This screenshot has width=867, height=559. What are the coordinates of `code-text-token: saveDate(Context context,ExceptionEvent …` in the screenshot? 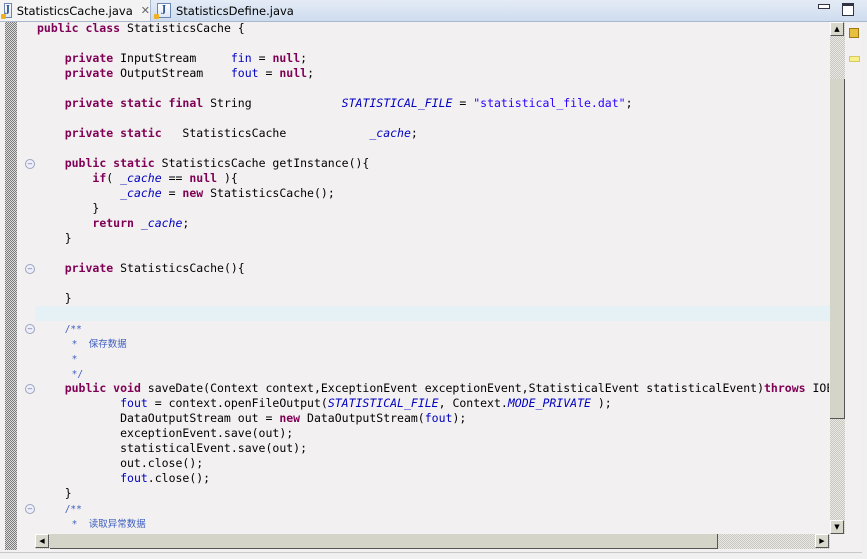 It's located at (455, 388).